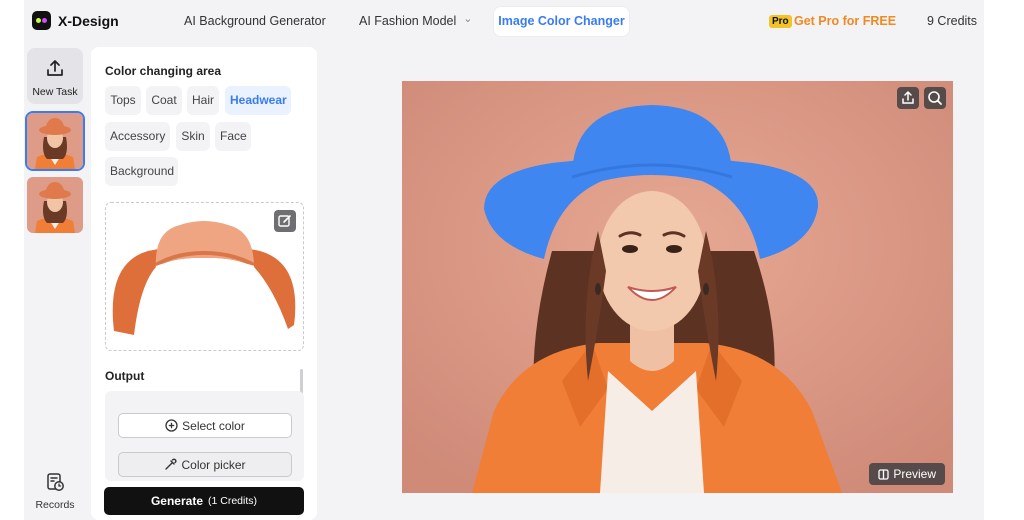 The width and height of the screenshot is (1024, 520). What do you see at coordinates (55, 68) in the screenshot?
I see `upload-icon` at bounding box center [55, 68].